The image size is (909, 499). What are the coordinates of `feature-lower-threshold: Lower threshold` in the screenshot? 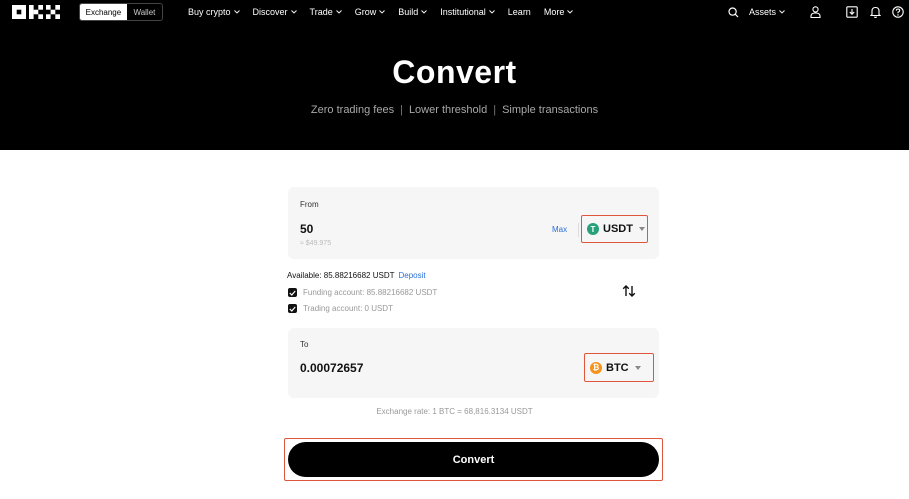 It's located at (448, 110).